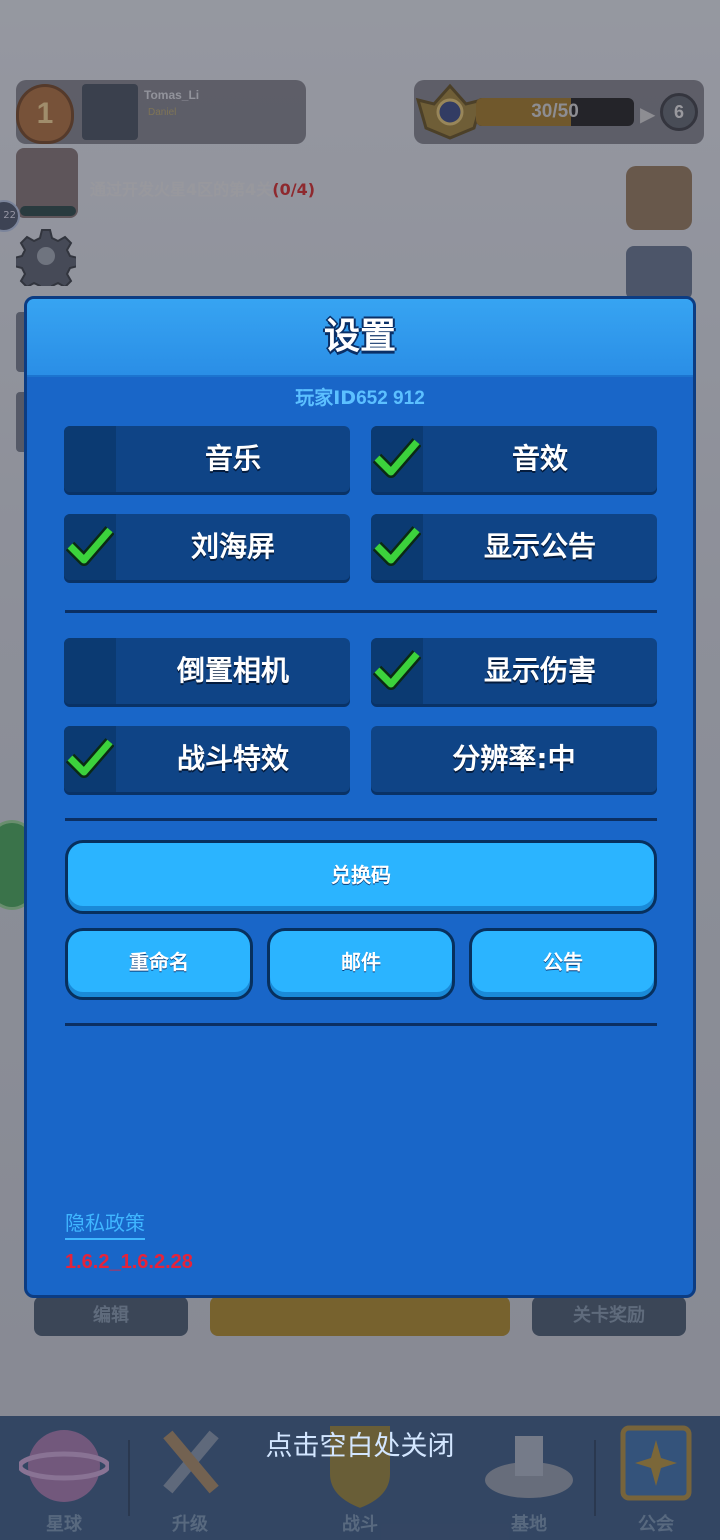 This screenshot has width=720, height=1540. Describe the element at coordinates (539, 458) in the screenshot. I see `option-label: 音效` at that location.